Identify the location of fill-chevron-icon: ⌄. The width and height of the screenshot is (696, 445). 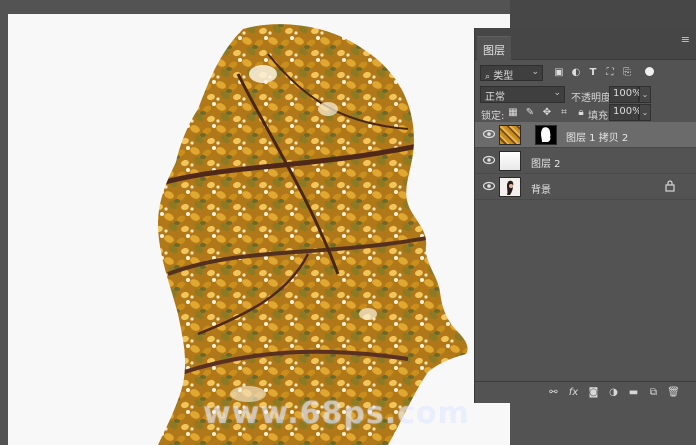
(645, 112).